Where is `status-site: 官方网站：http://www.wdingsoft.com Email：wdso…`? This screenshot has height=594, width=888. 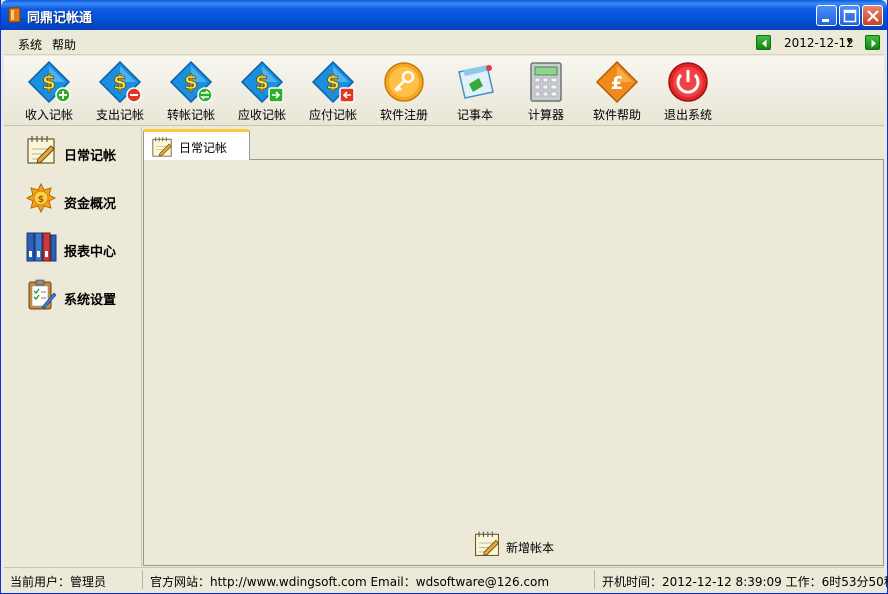 status-site: 官方网站：http://www.wdingsoft.com Email：wdso… is located at coordinates (350, 582).